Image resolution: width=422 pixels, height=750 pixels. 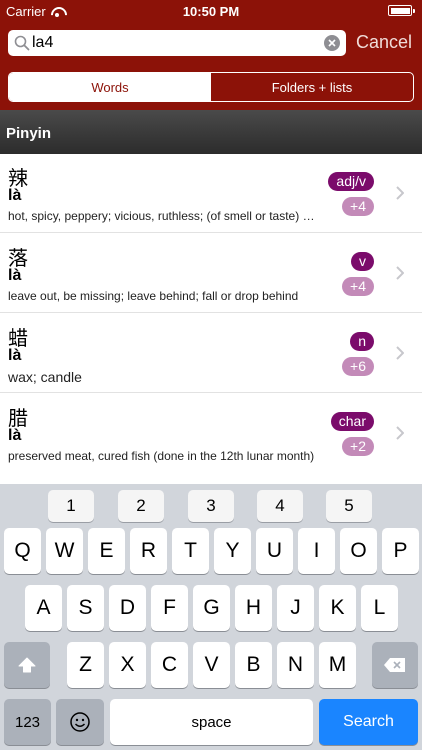 What do you see at coordinates (352, 421) in the screenshot?
I see `part-of-speech-badge: char` at bounding box center [352, 421].